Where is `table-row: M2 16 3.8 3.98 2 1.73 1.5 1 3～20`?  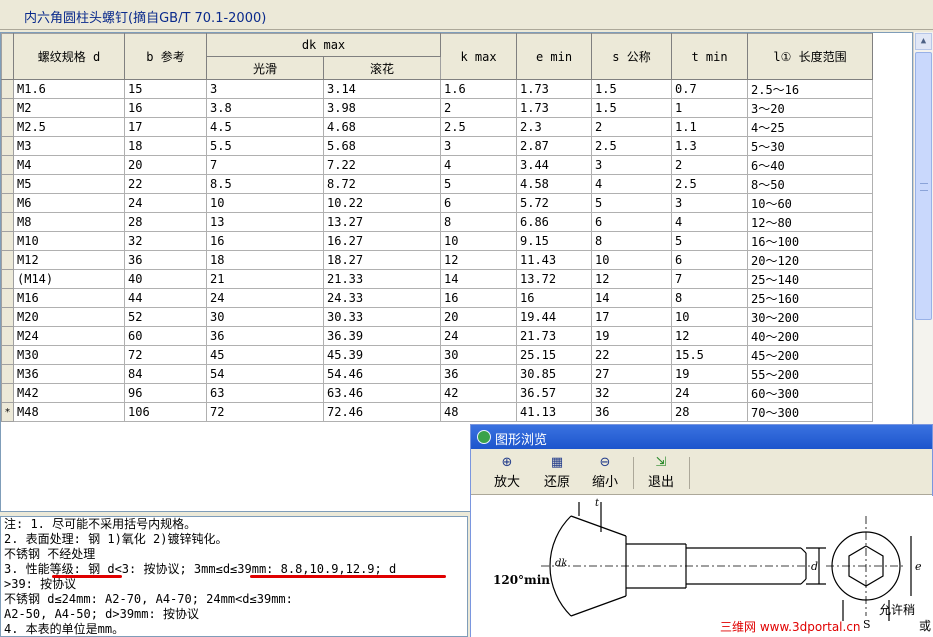 table-row: M2 16 3.8 3.98 2 1.73 1.5 1 3～20 is located at coordinates (437, 108).